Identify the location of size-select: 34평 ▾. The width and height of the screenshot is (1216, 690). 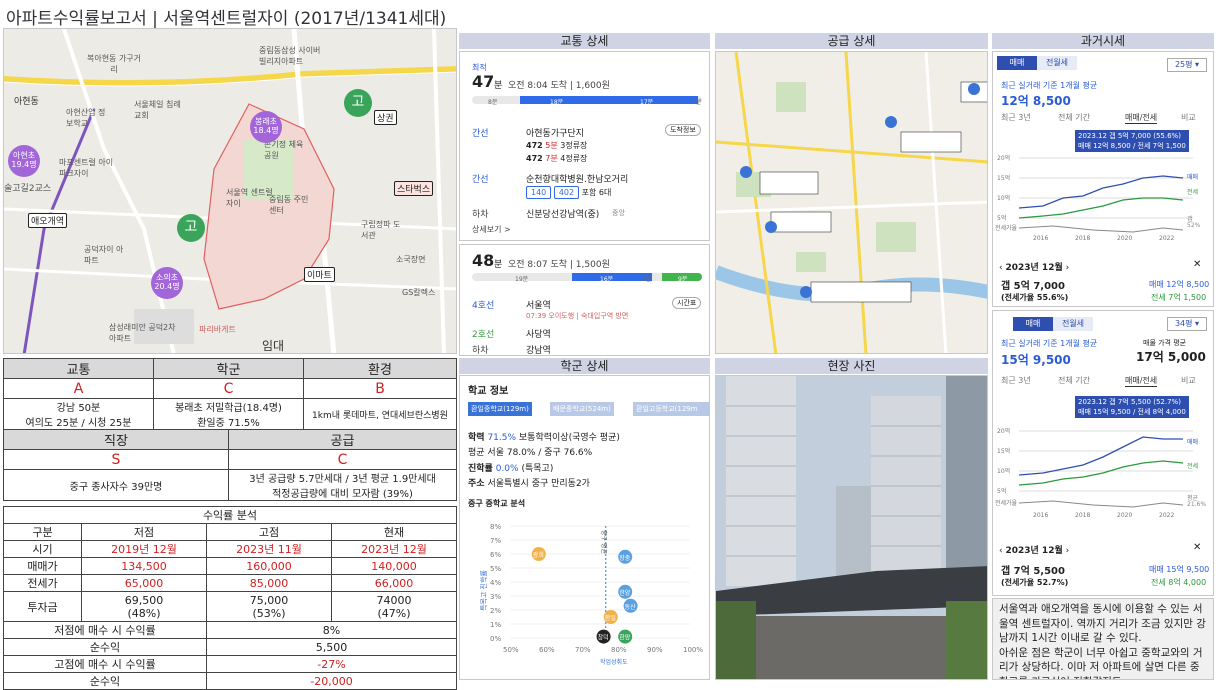
(1187, 324).